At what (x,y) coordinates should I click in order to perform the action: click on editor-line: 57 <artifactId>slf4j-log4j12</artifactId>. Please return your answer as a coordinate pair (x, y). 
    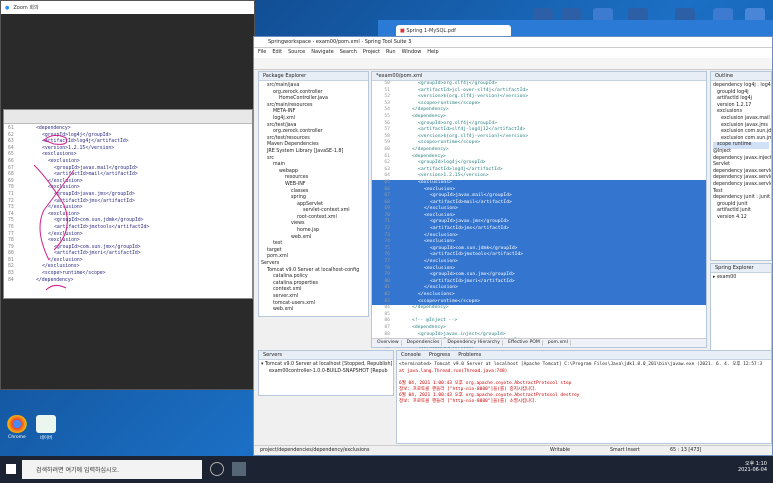
    Looking at the image, I should click on (539, 130).